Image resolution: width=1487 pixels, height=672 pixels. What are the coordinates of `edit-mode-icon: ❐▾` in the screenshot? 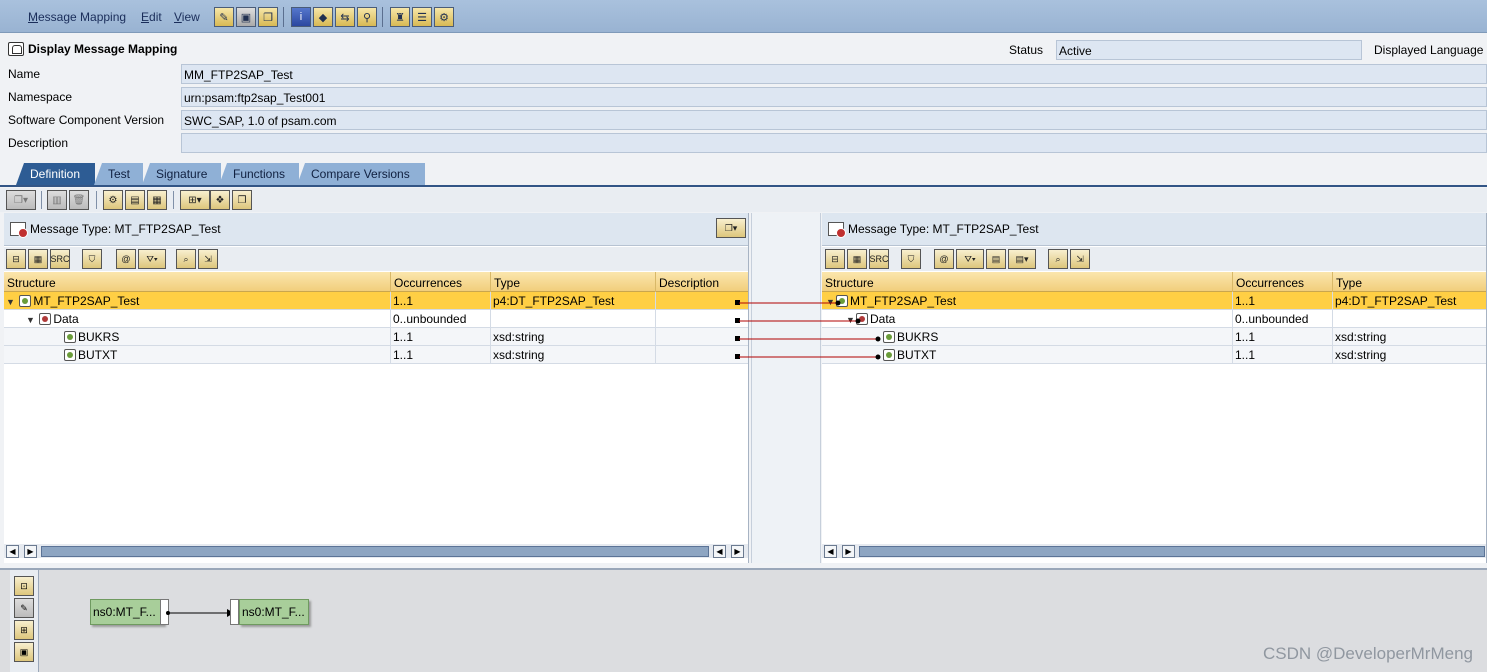 It's located at (21, 200).